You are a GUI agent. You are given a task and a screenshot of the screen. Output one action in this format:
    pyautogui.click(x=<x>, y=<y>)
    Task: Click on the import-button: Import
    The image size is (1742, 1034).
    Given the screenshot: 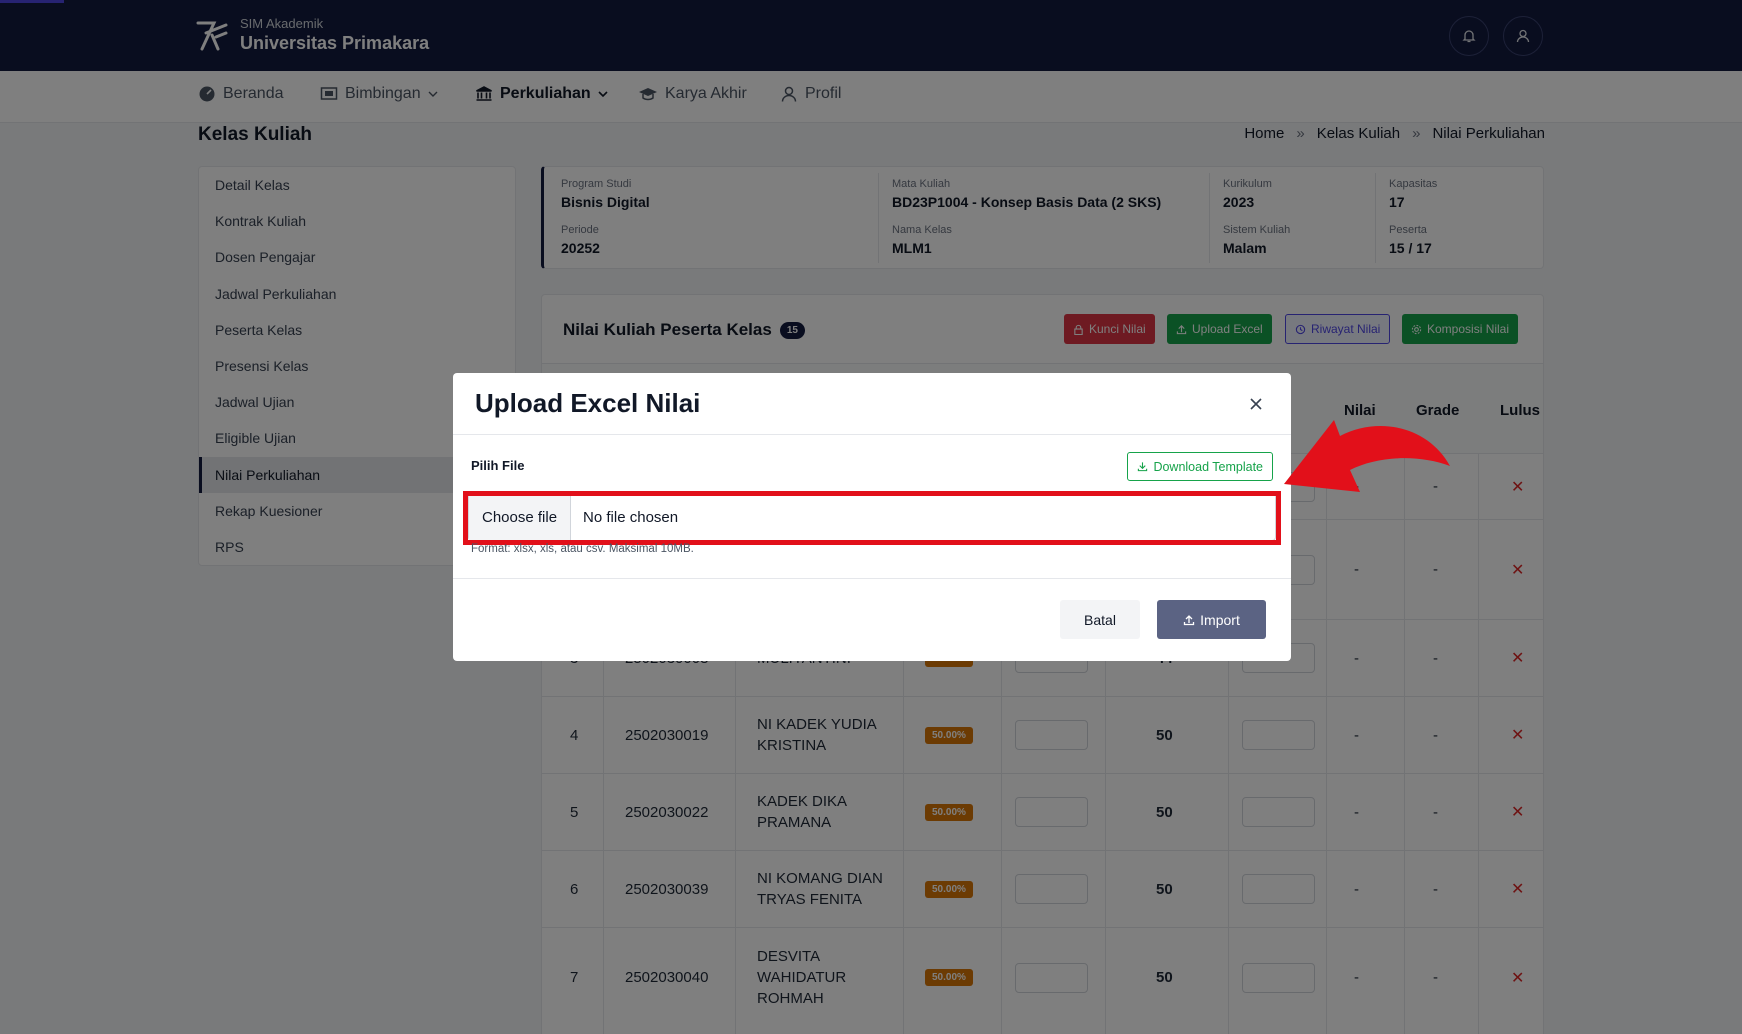 What is the action you would take?
    pyautogui.click(x=1211, y=619)
    